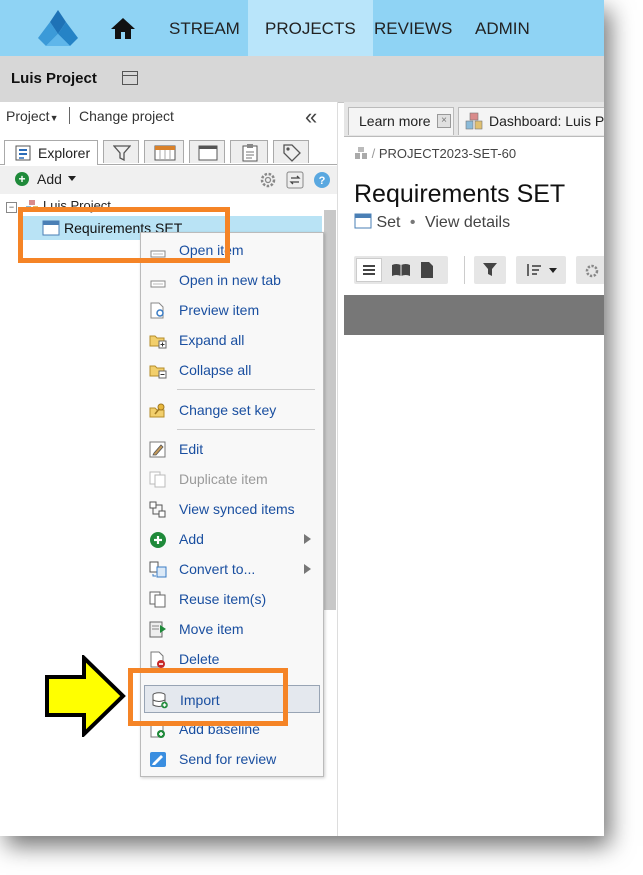 This screenshot has height=875, width=643. What do you see at coordinates (232, 539) in the screenshot?
I see `menu-add: Add` at bounding box center [232, 539].